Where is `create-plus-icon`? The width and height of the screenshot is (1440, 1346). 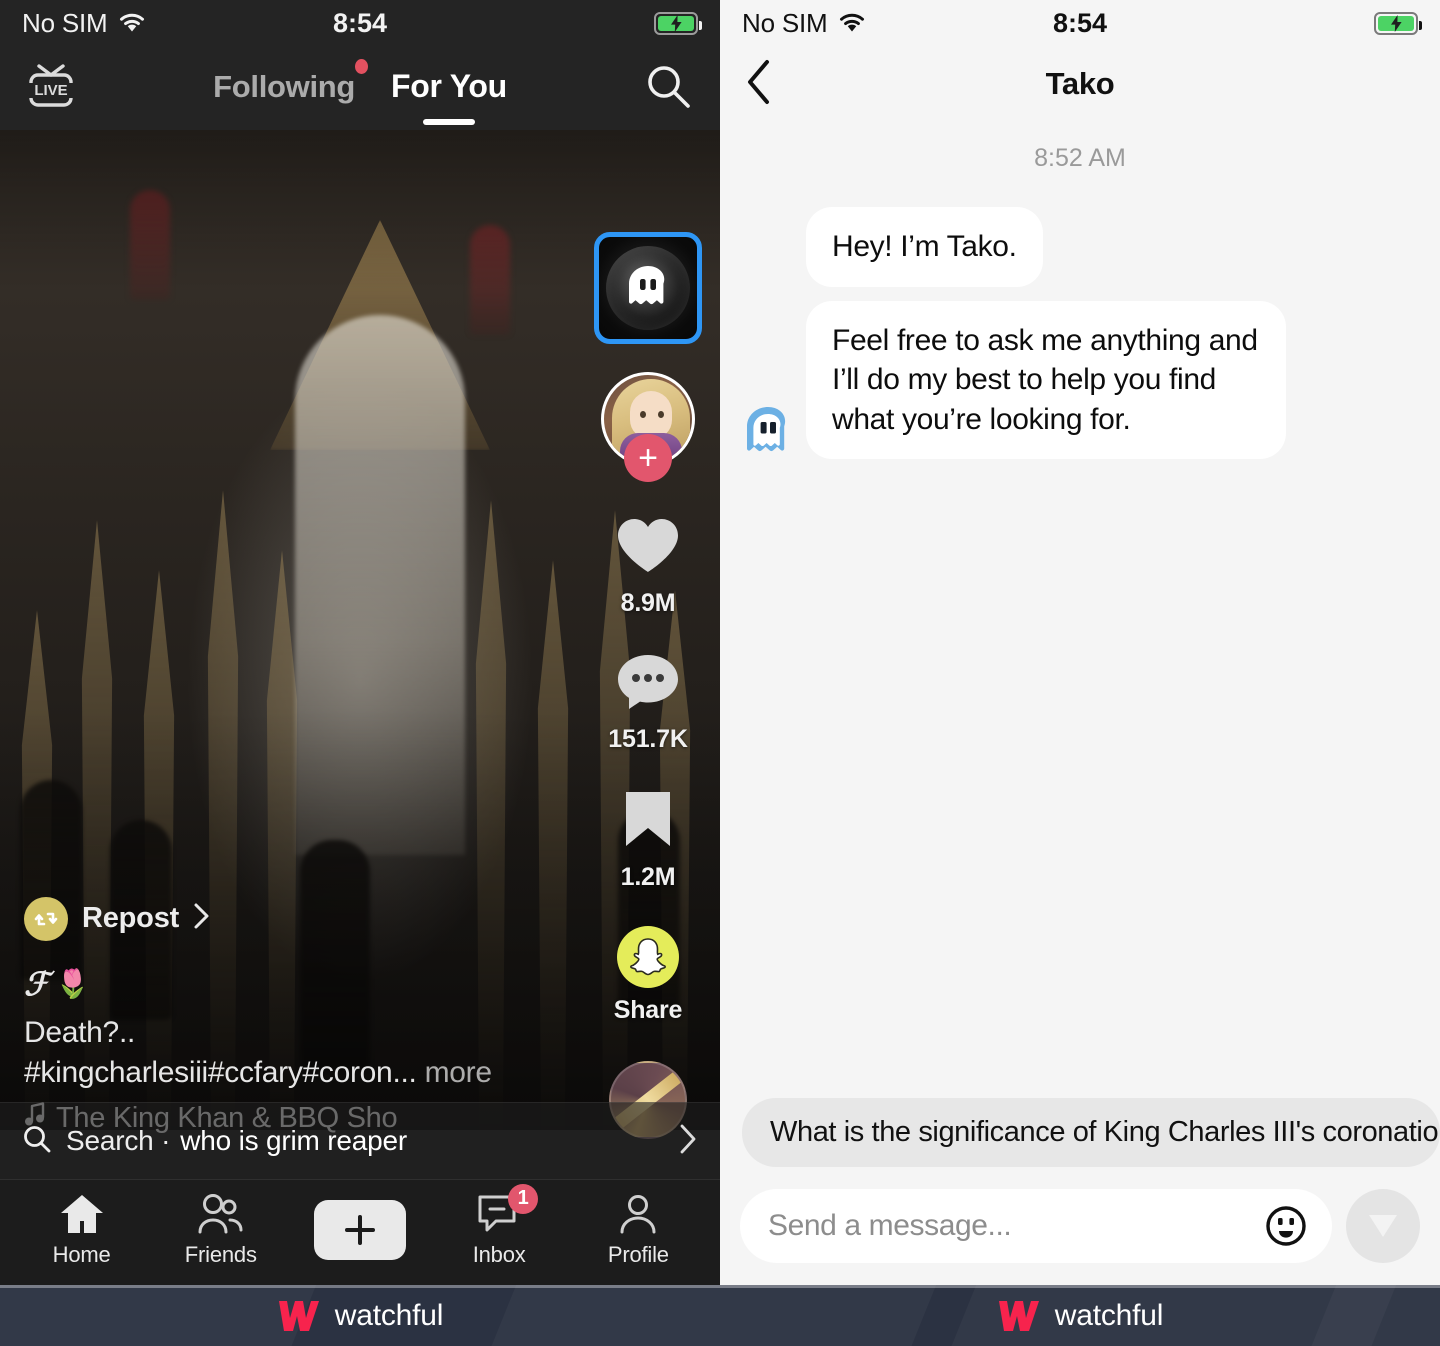
create-plus-icon is located at coordinates (359, 1229).